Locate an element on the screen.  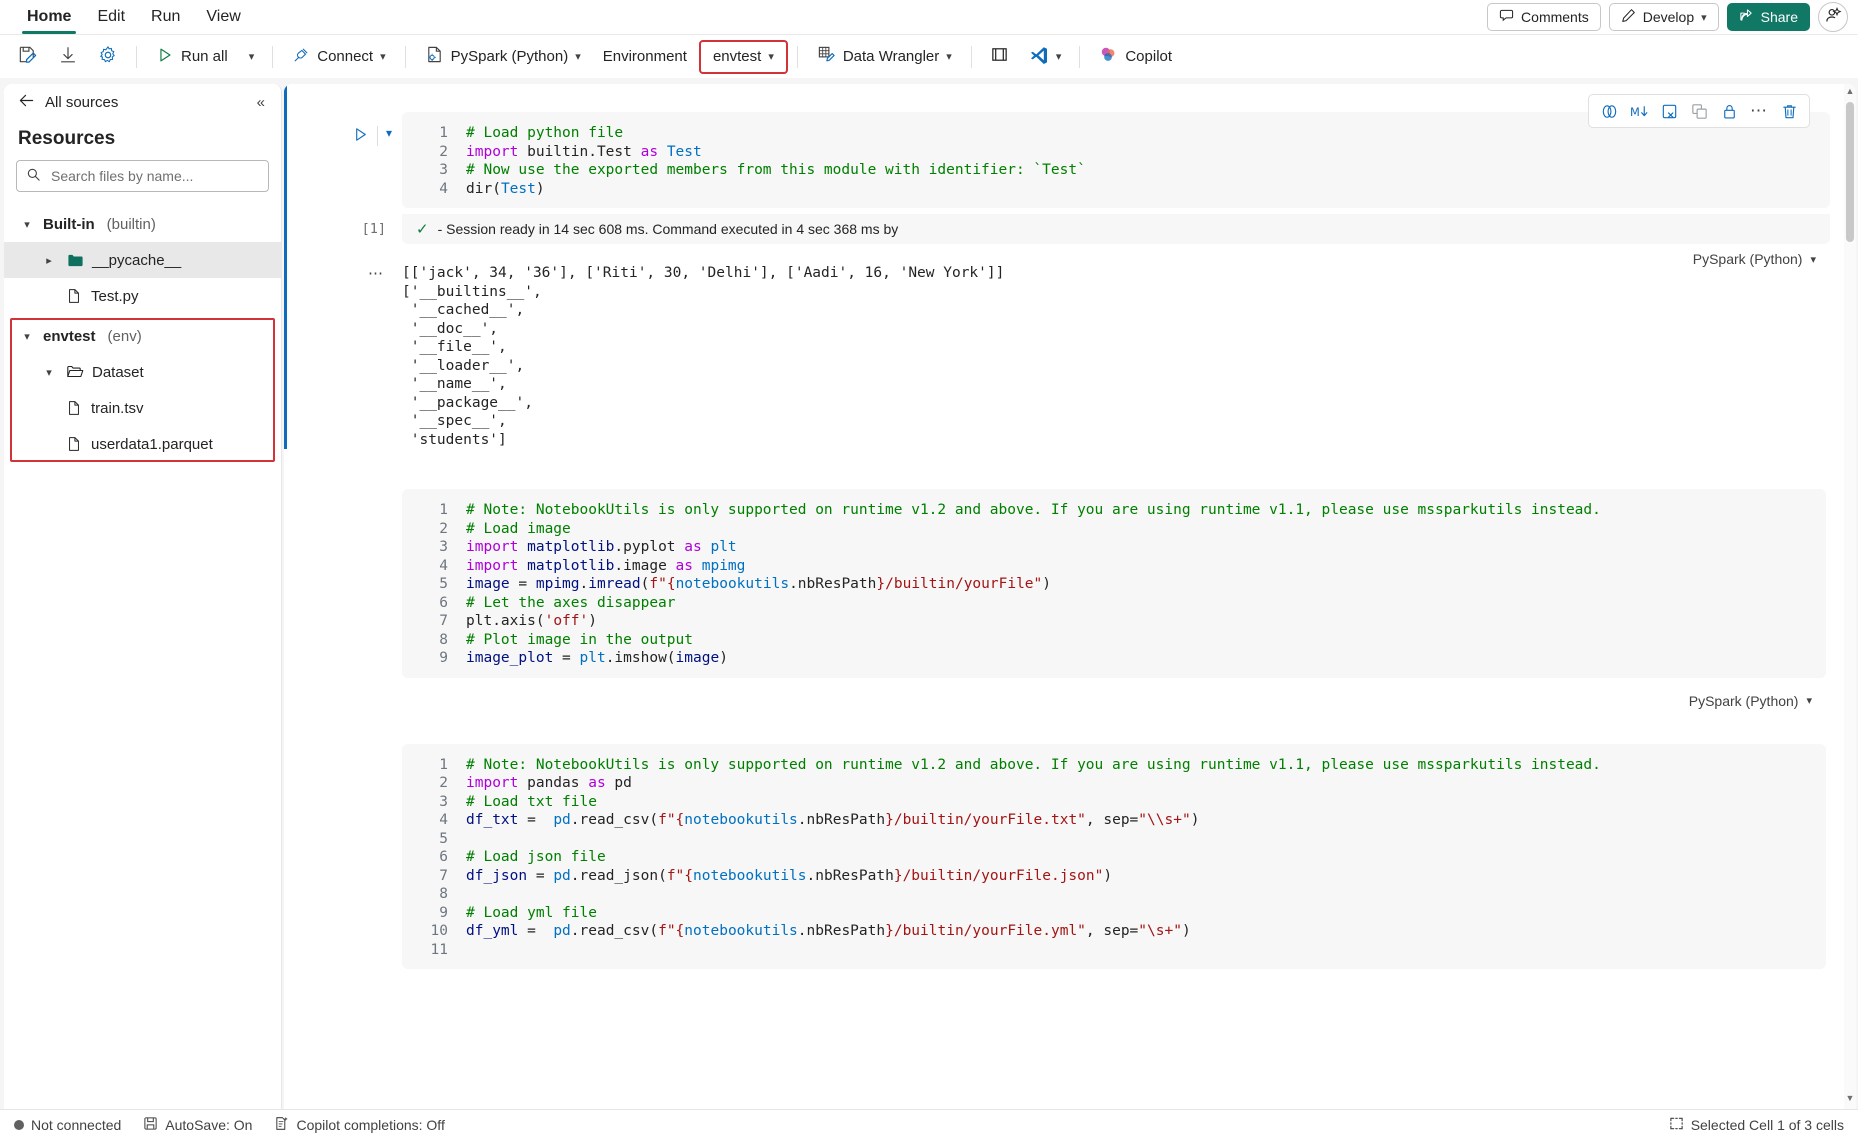
save-edit-icon is located at coordinates (27, 56).